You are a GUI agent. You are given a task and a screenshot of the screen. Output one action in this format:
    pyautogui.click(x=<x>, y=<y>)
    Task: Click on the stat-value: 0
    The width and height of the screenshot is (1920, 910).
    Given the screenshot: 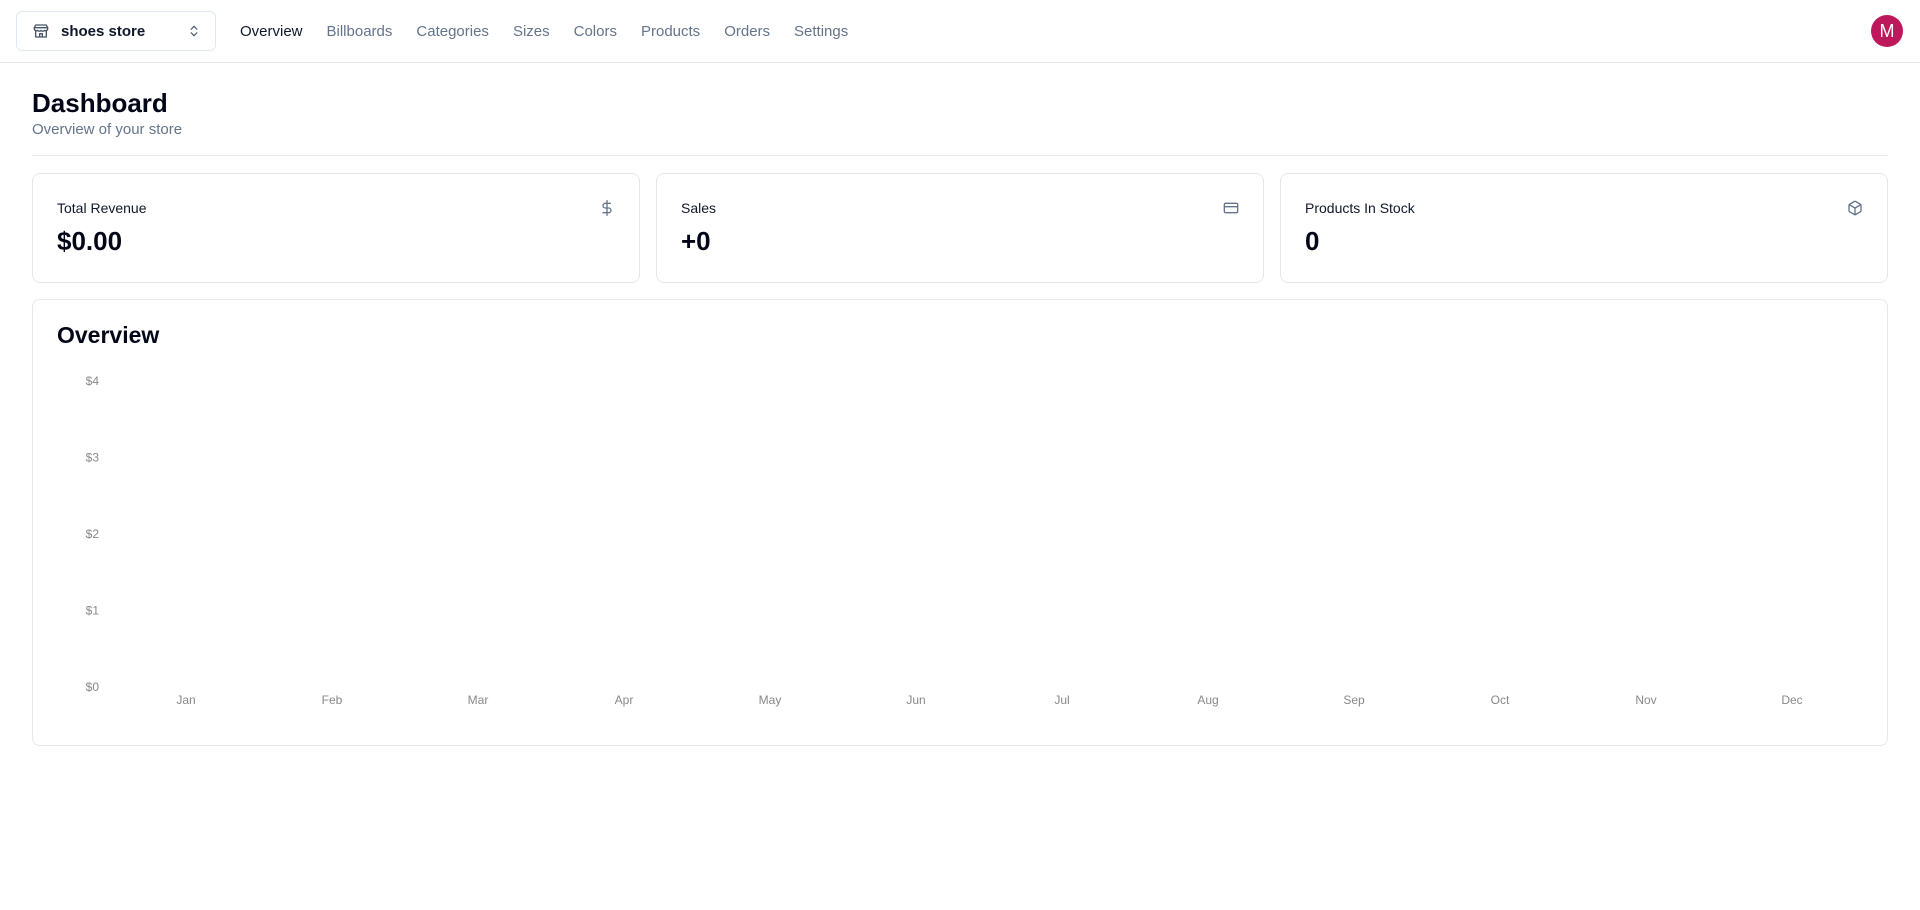 What is the action you would take?
    pyautogui.click(x=1312, y=241)
    